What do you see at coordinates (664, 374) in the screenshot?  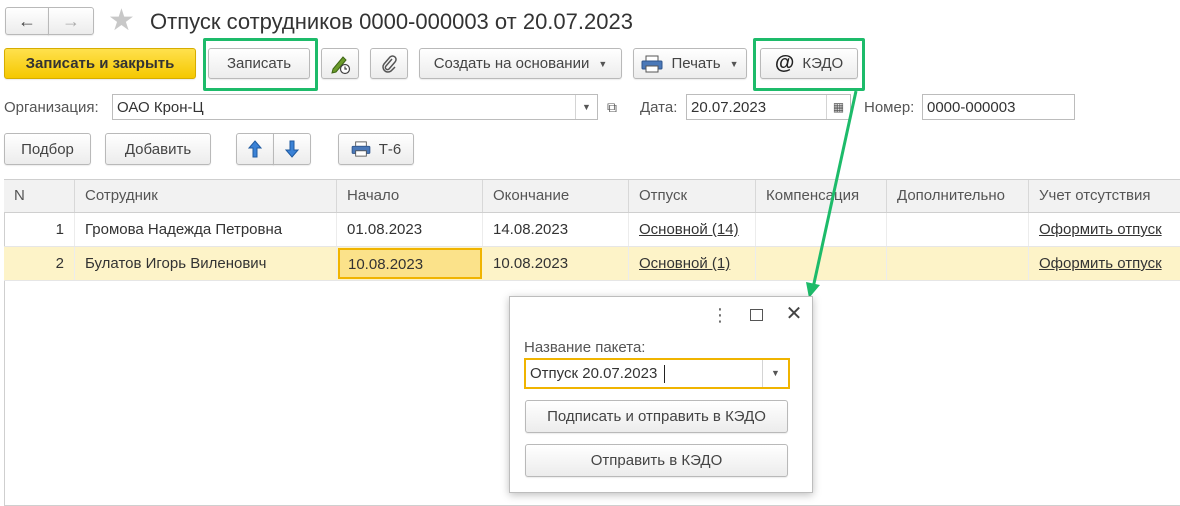 I see `text-cursor` at bounding box center [664, 374].